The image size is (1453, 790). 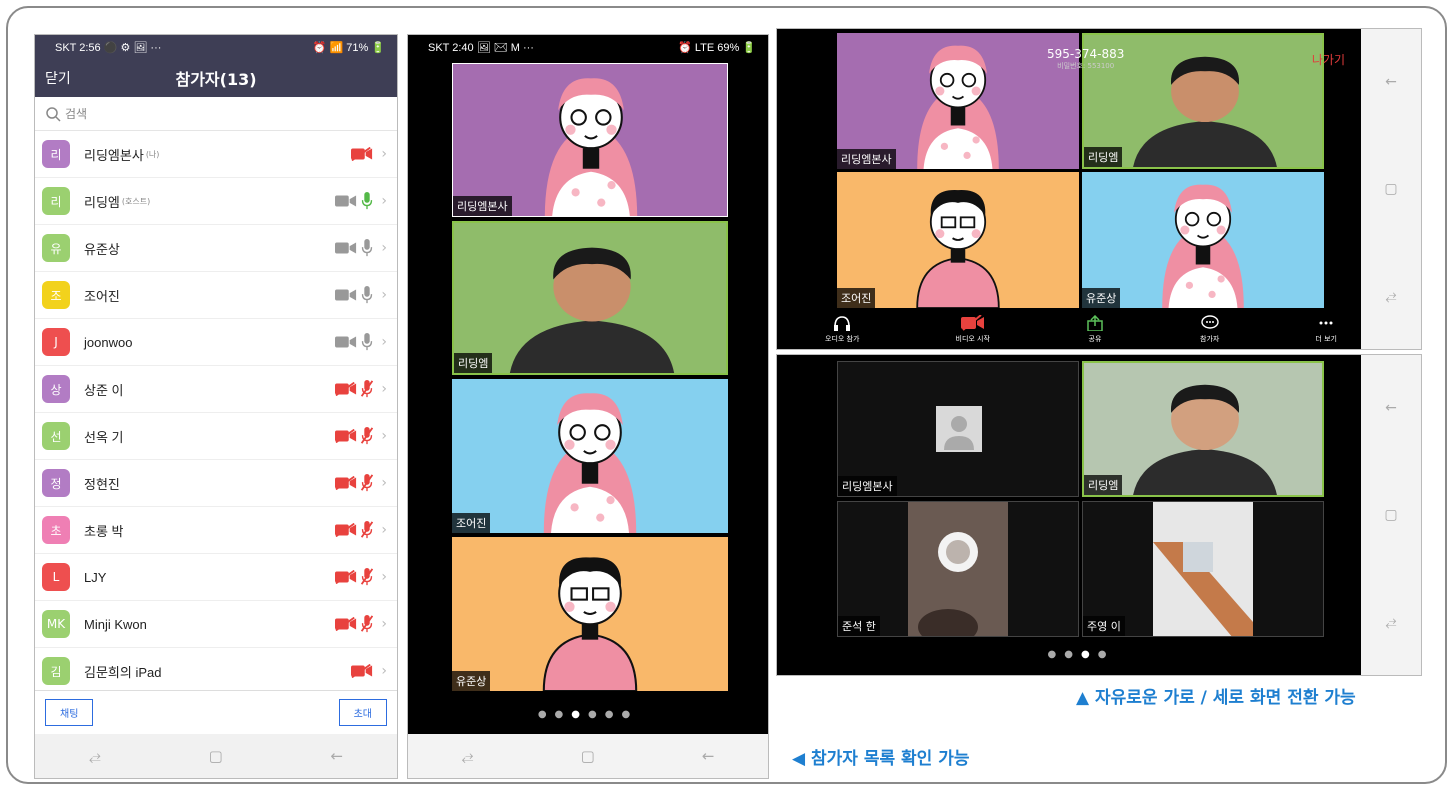 What do you see at coordinates (1328, 59) in the screenshot?
I see `leave-button: 나가기` at bounding box center [1328, 59].